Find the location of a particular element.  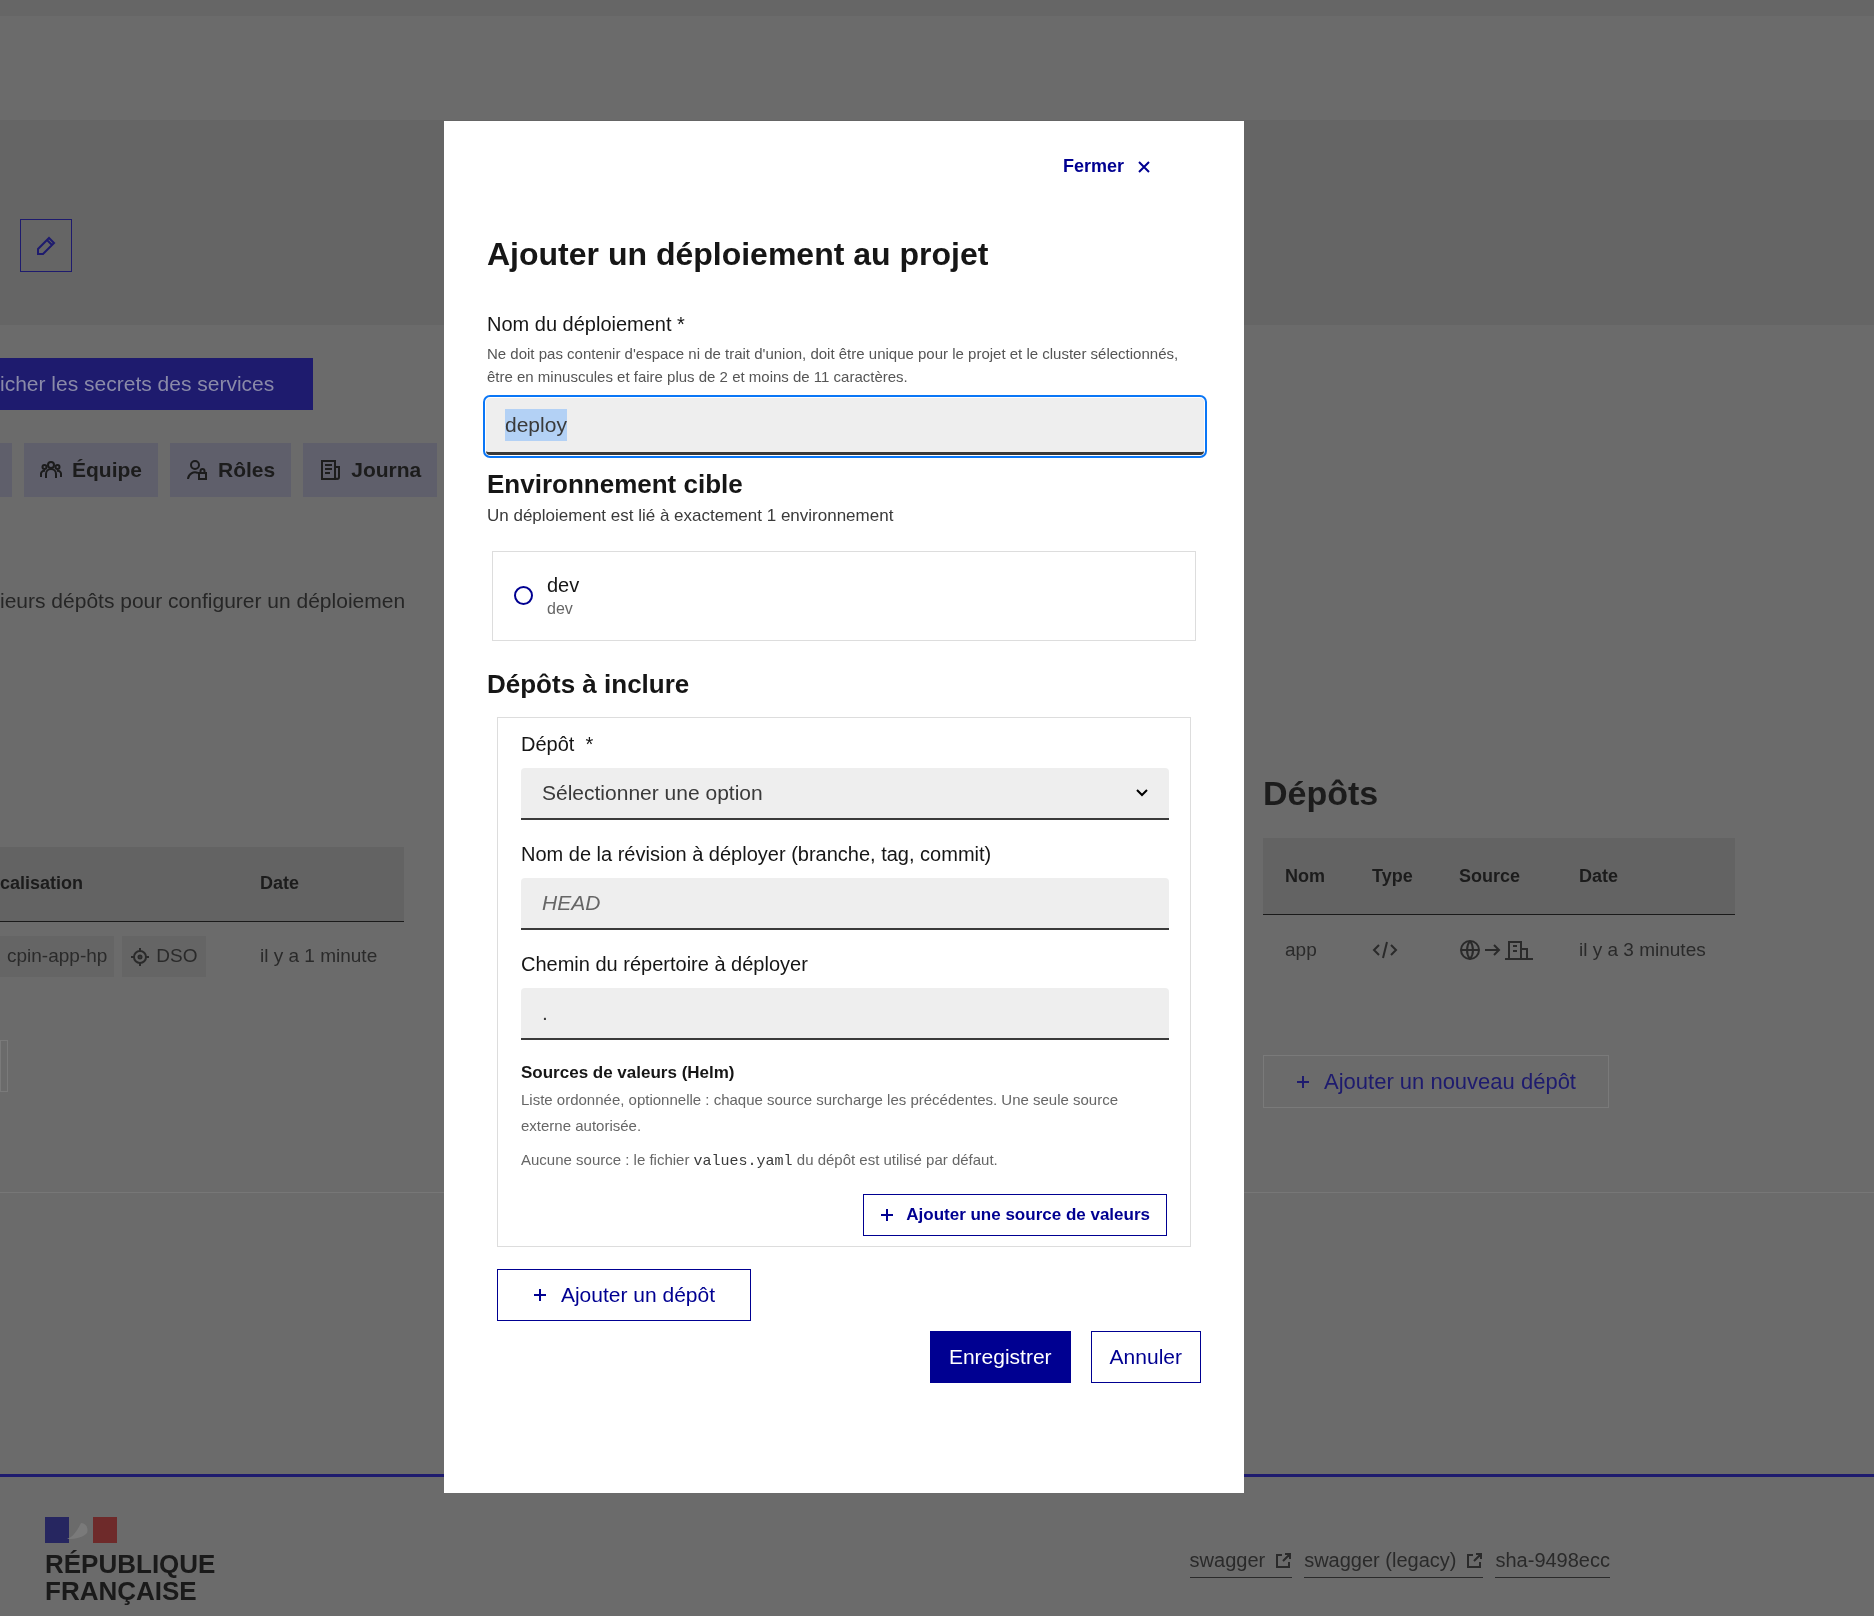

save-button: Enregistrer is located at coordinates (1000, 1356).